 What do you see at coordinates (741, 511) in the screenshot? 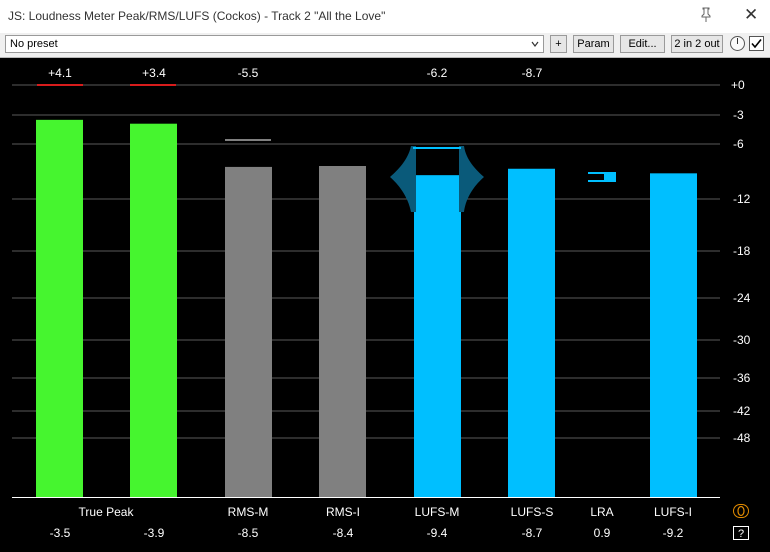
I see `loop-icon` at bounding box center [741, 511].